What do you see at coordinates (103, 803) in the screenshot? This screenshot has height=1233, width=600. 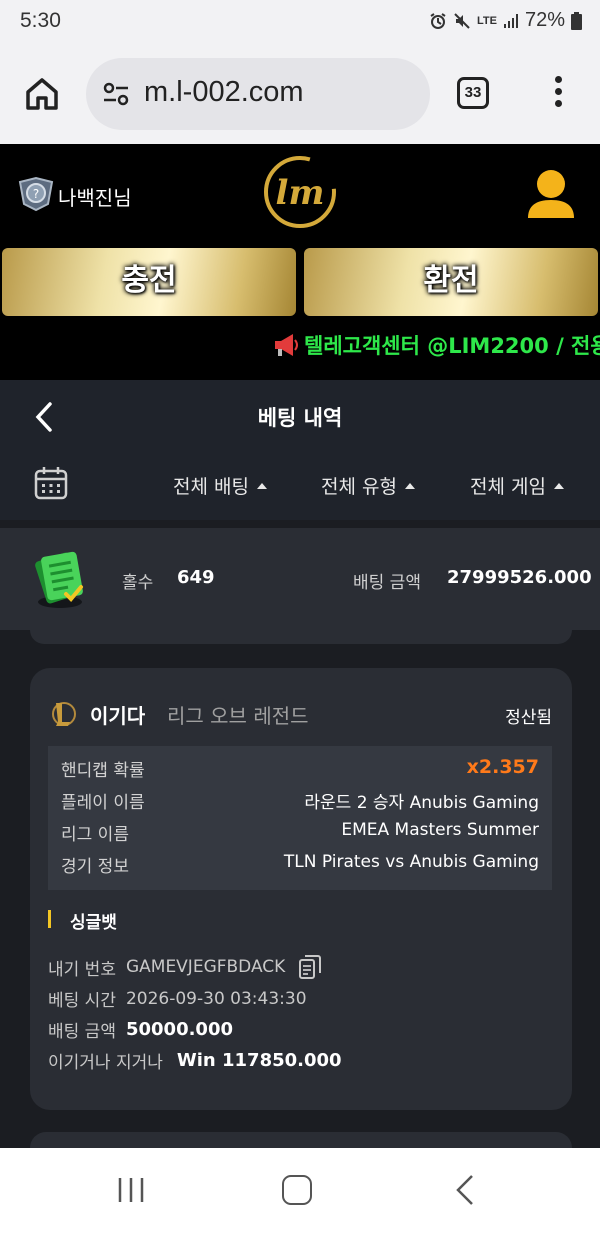 I see `detail-label: 플레이 이름` at bounding box center [103, 803].